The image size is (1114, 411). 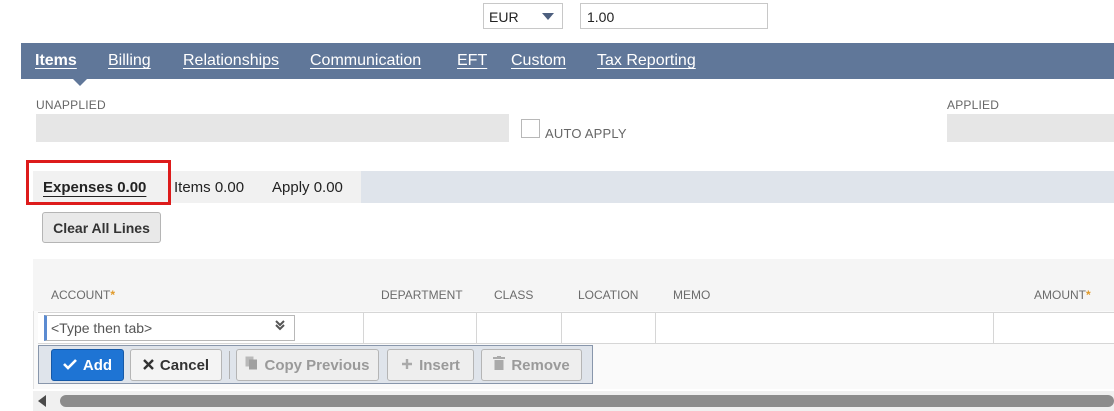 What do you see at coordinates (98, 182) in the screenshot?
I see `highlight-box` at bounding box center [98, 182].